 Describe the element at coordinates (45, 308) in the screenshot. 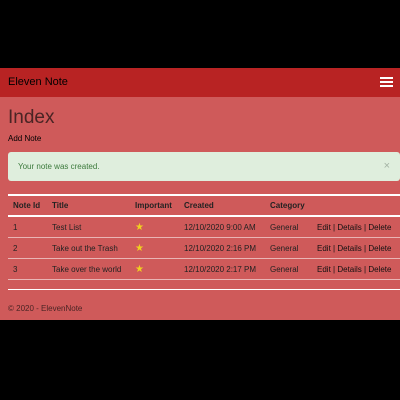

I see `footer-copyright: © 2020 - ElevenNote` at that location.